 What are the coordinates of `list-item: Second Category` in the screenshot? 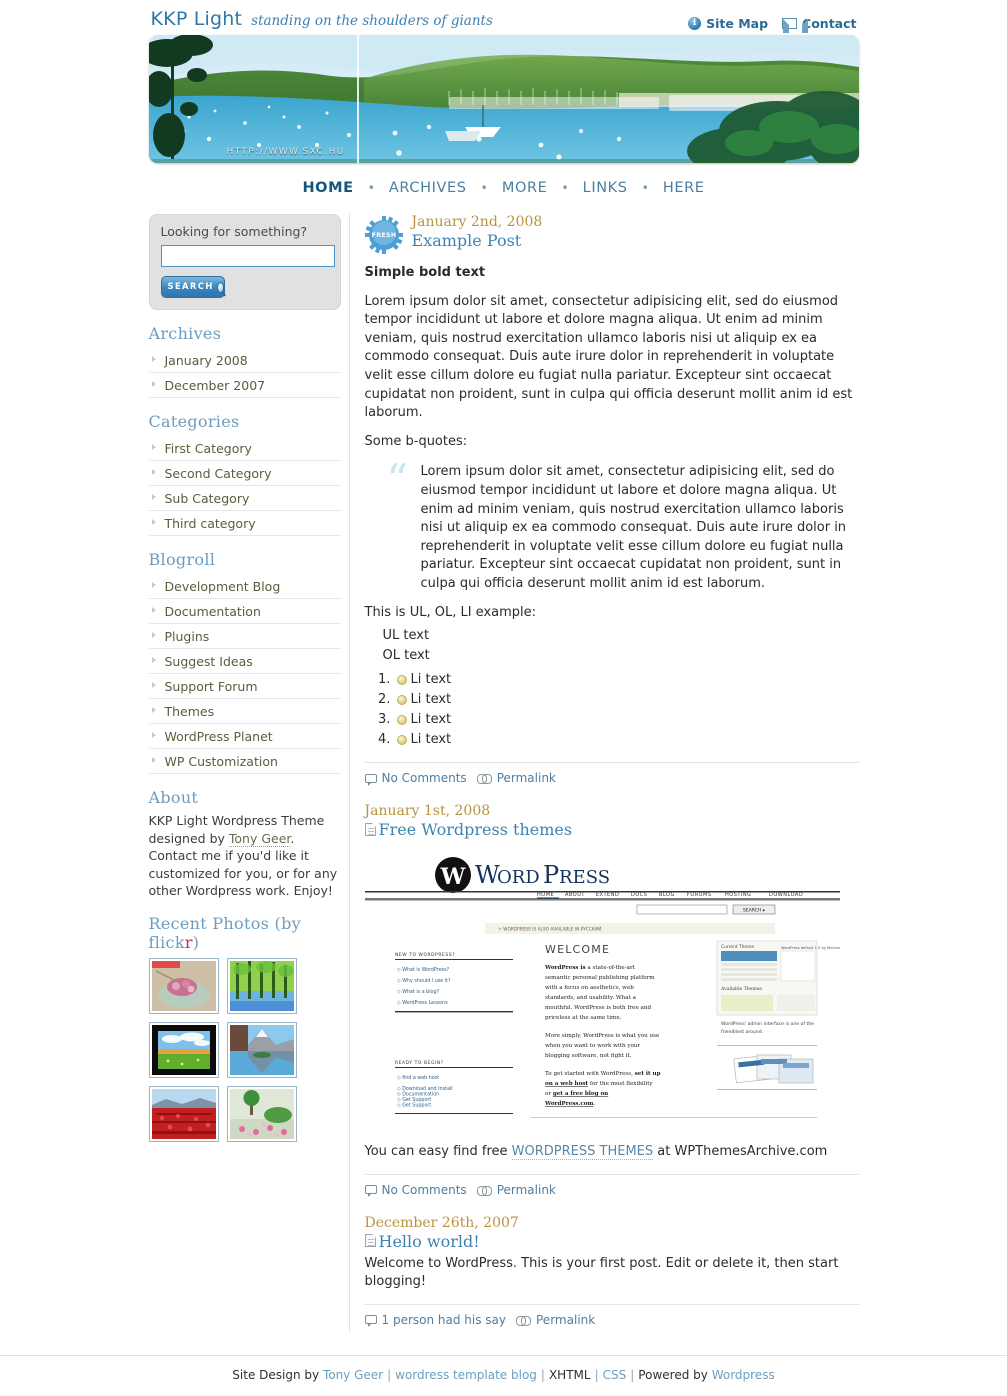 It's located at (244, 473).